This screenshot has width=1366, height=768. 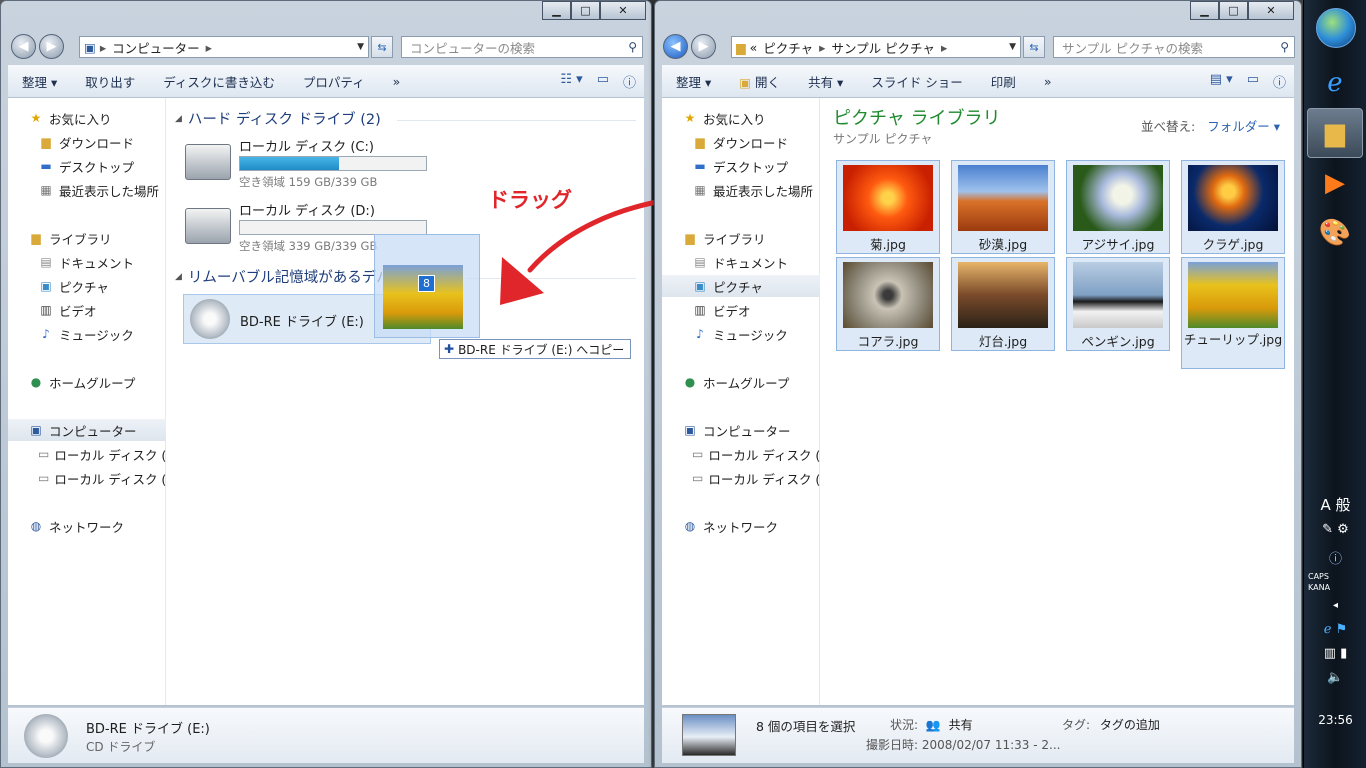 I want to click on group-header-hdd: ◢ ハード ディスク ドライブ (2), so click(x=278, y=118).